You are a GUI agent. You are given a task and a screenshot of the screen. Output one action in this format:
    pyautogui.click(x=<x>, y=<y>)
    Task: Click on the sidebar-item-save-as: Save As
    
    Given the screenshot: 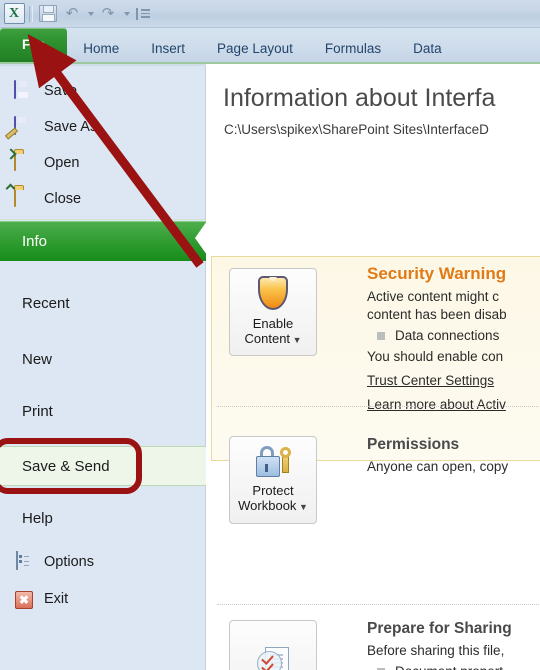 What is the action you would take?
    pyautogui.click(x=103, y=127)
    